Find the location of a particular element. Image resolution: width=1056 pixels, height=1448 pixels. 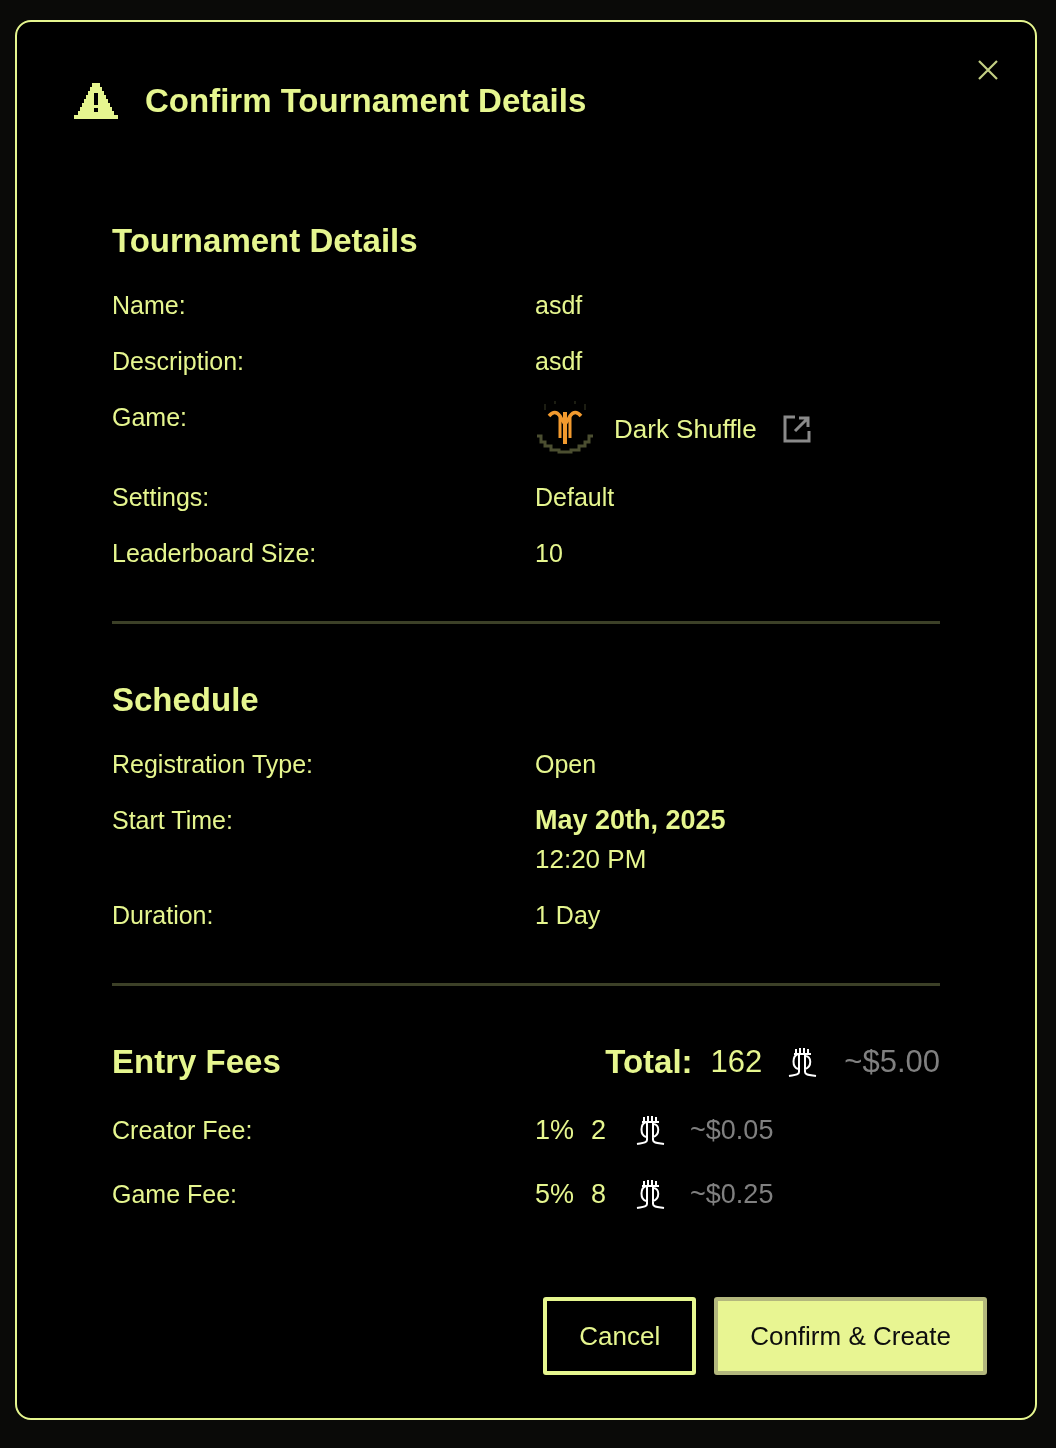

game-name: Dark Shuffle is located at coordinates (685, 429).